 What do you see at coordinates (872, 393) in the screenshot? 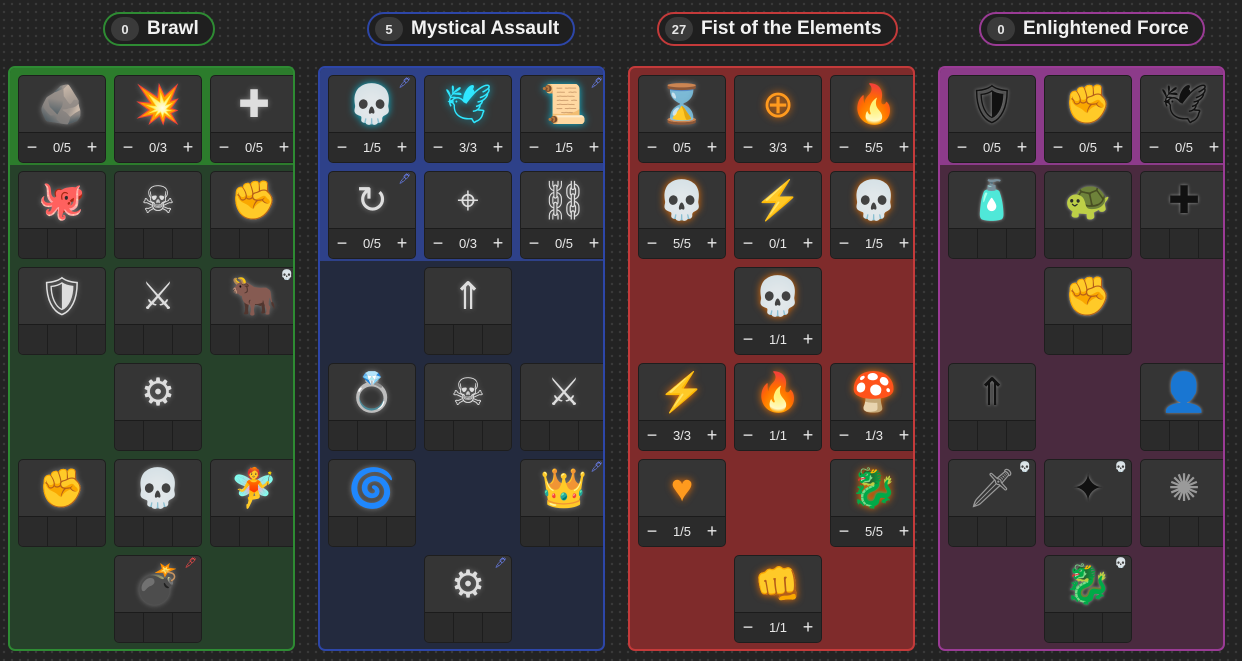
I see `mushroom-skull-icon: 🍄` at bounding box center [872, 393].